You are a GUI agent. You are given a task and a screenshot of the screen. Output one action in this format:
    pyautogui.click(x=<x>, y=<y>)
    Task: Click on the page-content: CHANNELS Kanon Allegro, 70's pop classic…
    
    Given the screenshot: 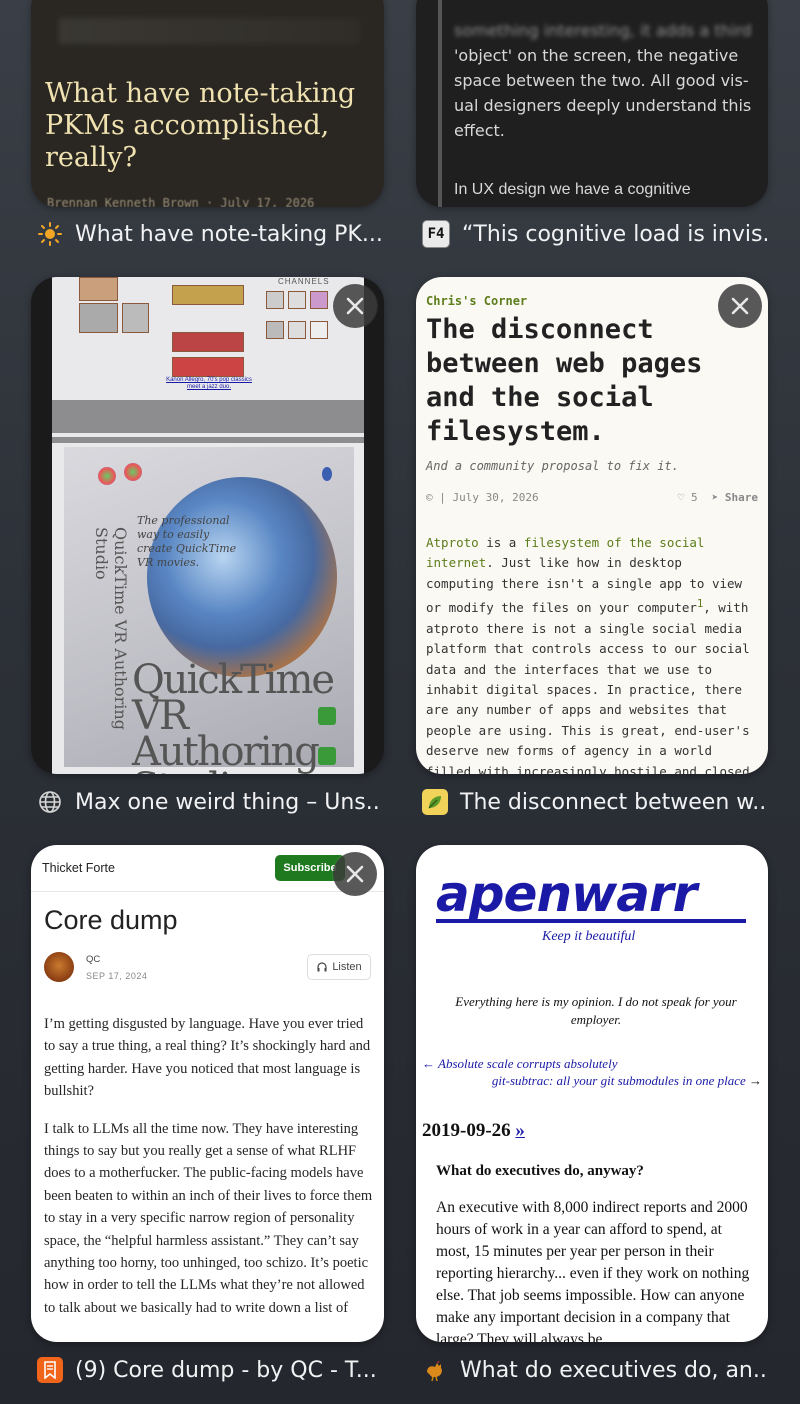 What is the action you would take?
    pyautogui.click(x=208, y=525)
    